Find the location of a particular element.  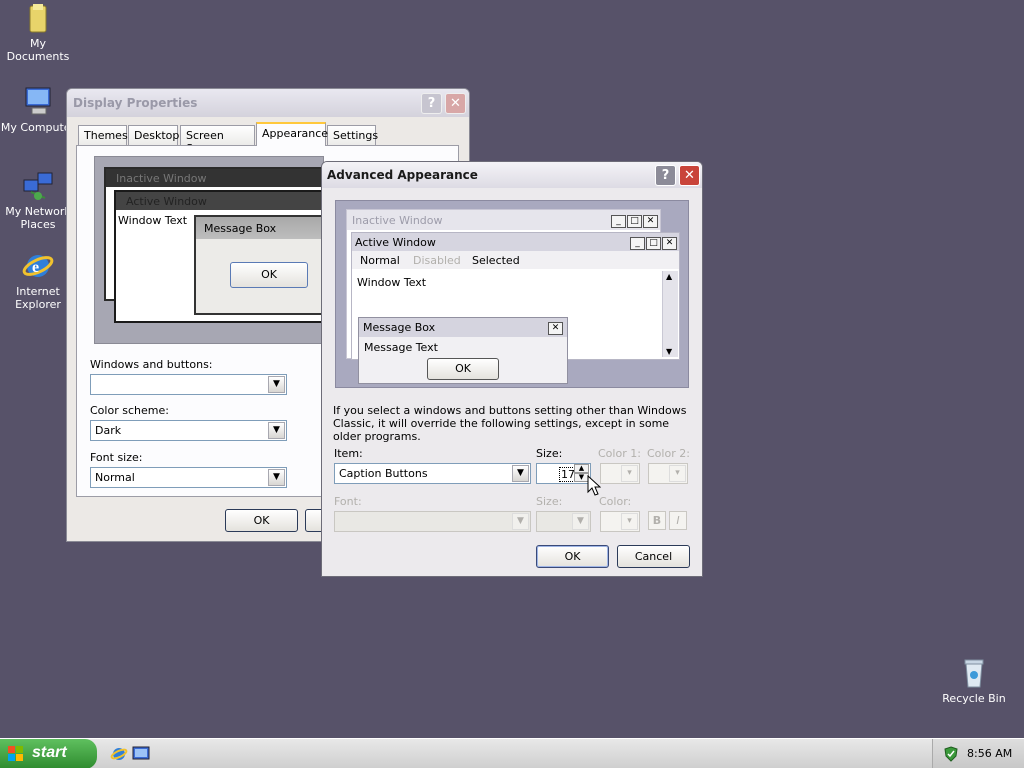

desktop-icon-label: Recycle Bin is located at coordinates (974, 698).